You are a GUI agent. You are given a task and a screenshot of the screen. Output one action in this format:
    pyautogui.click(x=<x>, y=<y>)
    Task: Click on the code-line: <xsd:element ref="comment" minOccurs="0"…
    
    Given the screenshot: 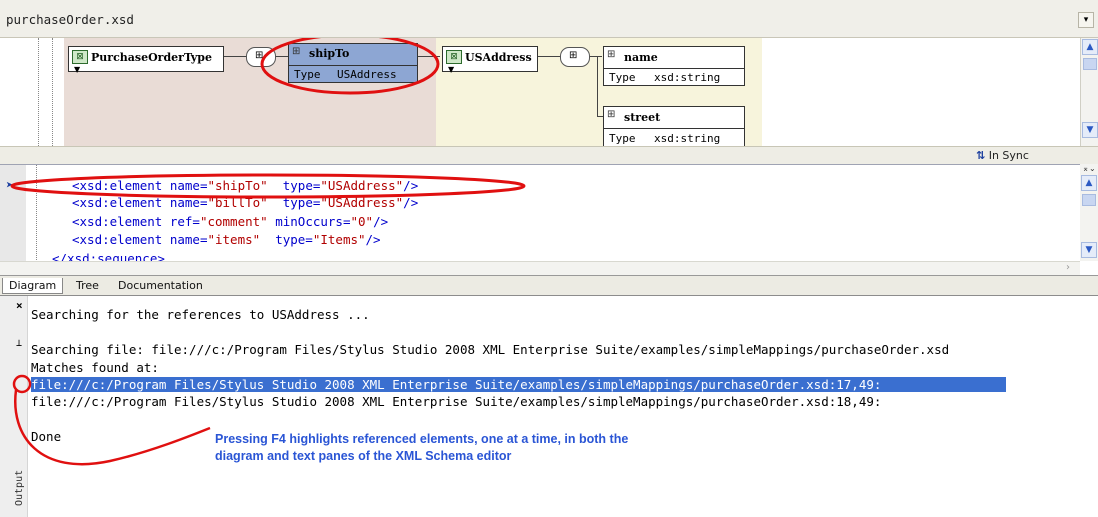 What is the action you would take?
    pyautogui.click(x=230, y=221)
    